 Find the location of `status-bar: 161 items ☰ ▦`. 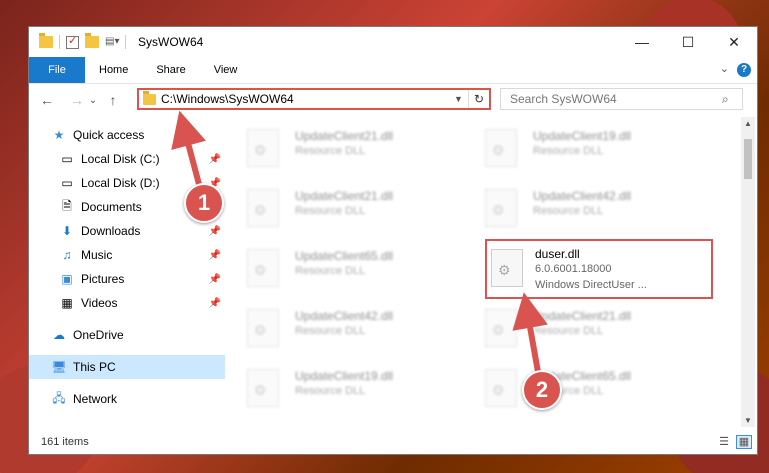

status-bar: 161 items ☰ ▦ is located at coordinates (393, 442).